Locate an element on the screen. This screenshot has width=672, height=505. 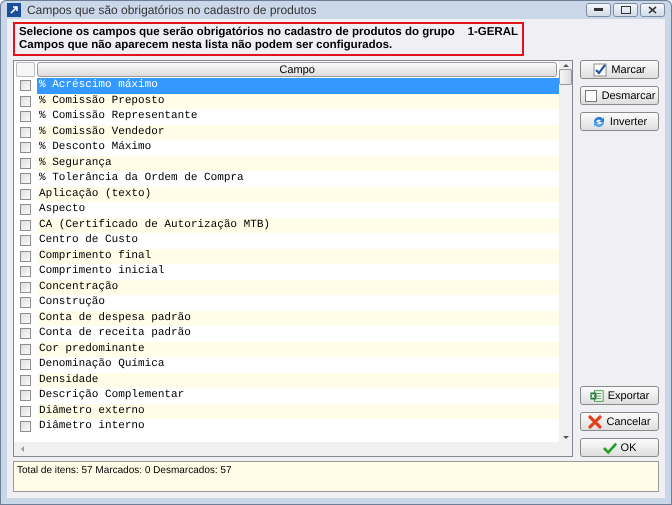
checkbox-checked-icon is located at coordinates (600, 69).